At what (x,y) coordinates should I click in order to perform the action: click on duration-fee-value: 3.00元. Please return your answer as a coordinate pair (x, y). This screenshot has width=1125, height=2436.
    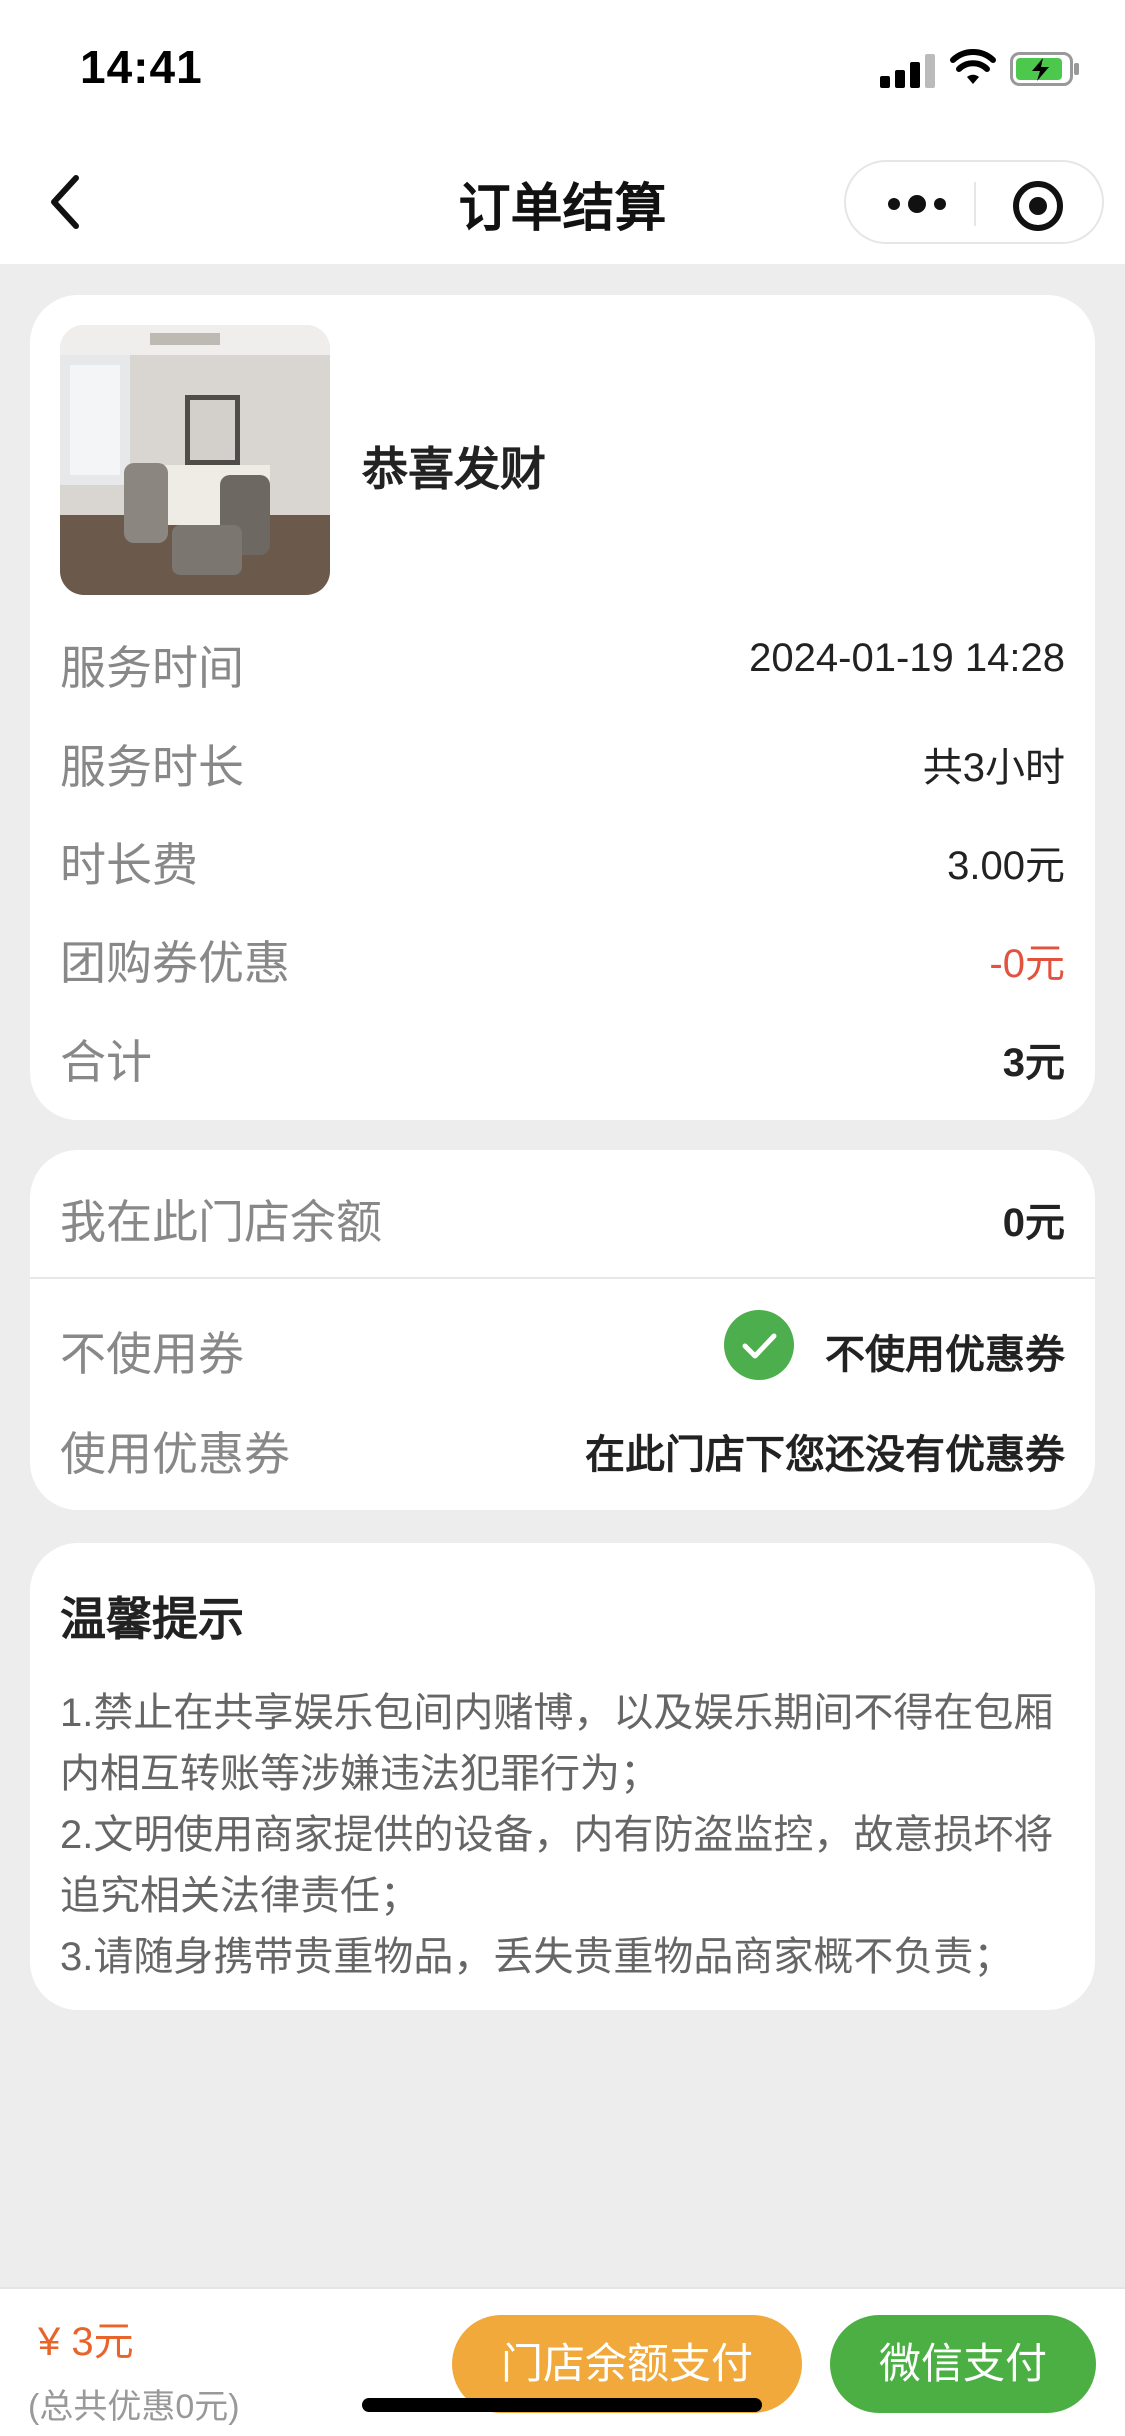
    Looking at the image, I should click on (1006, 866).